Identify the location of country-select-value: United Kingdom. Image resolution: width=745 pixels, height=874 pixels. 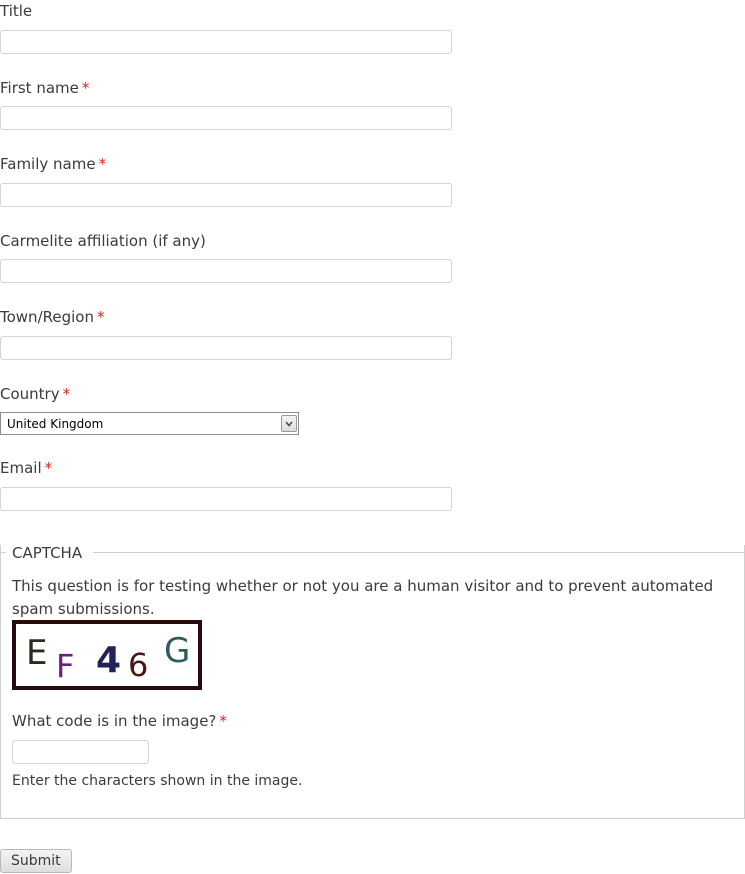
(55, 423).